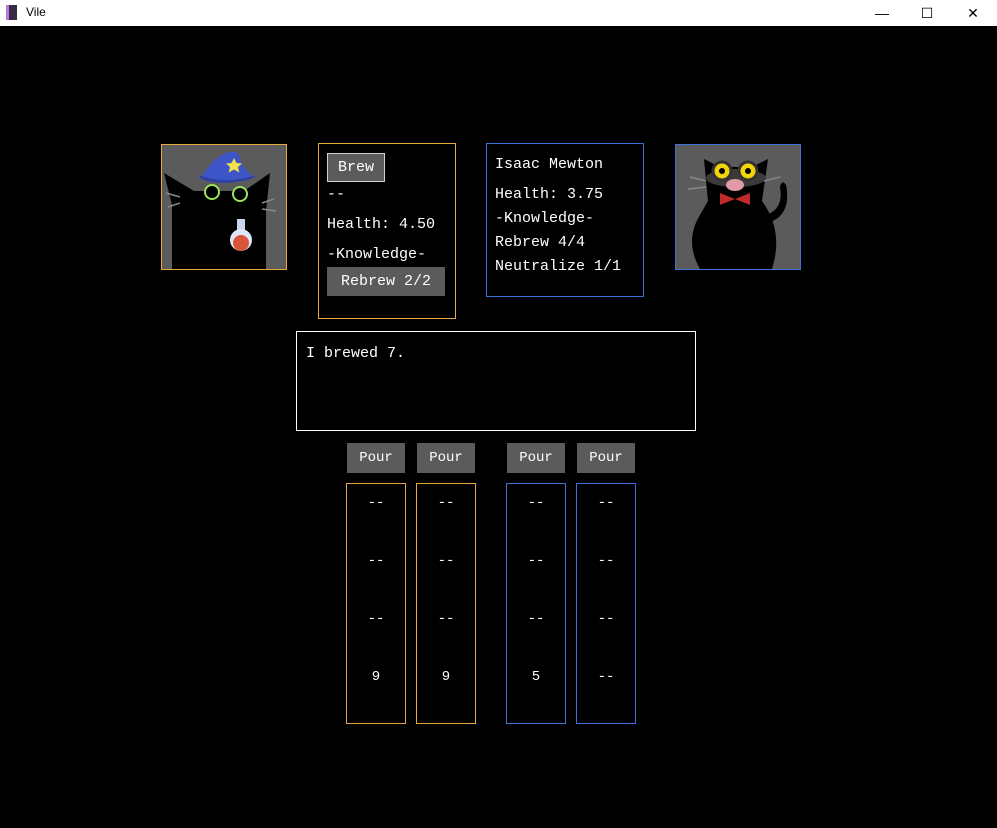  I want to click on player-portrait, so click(224, 207).